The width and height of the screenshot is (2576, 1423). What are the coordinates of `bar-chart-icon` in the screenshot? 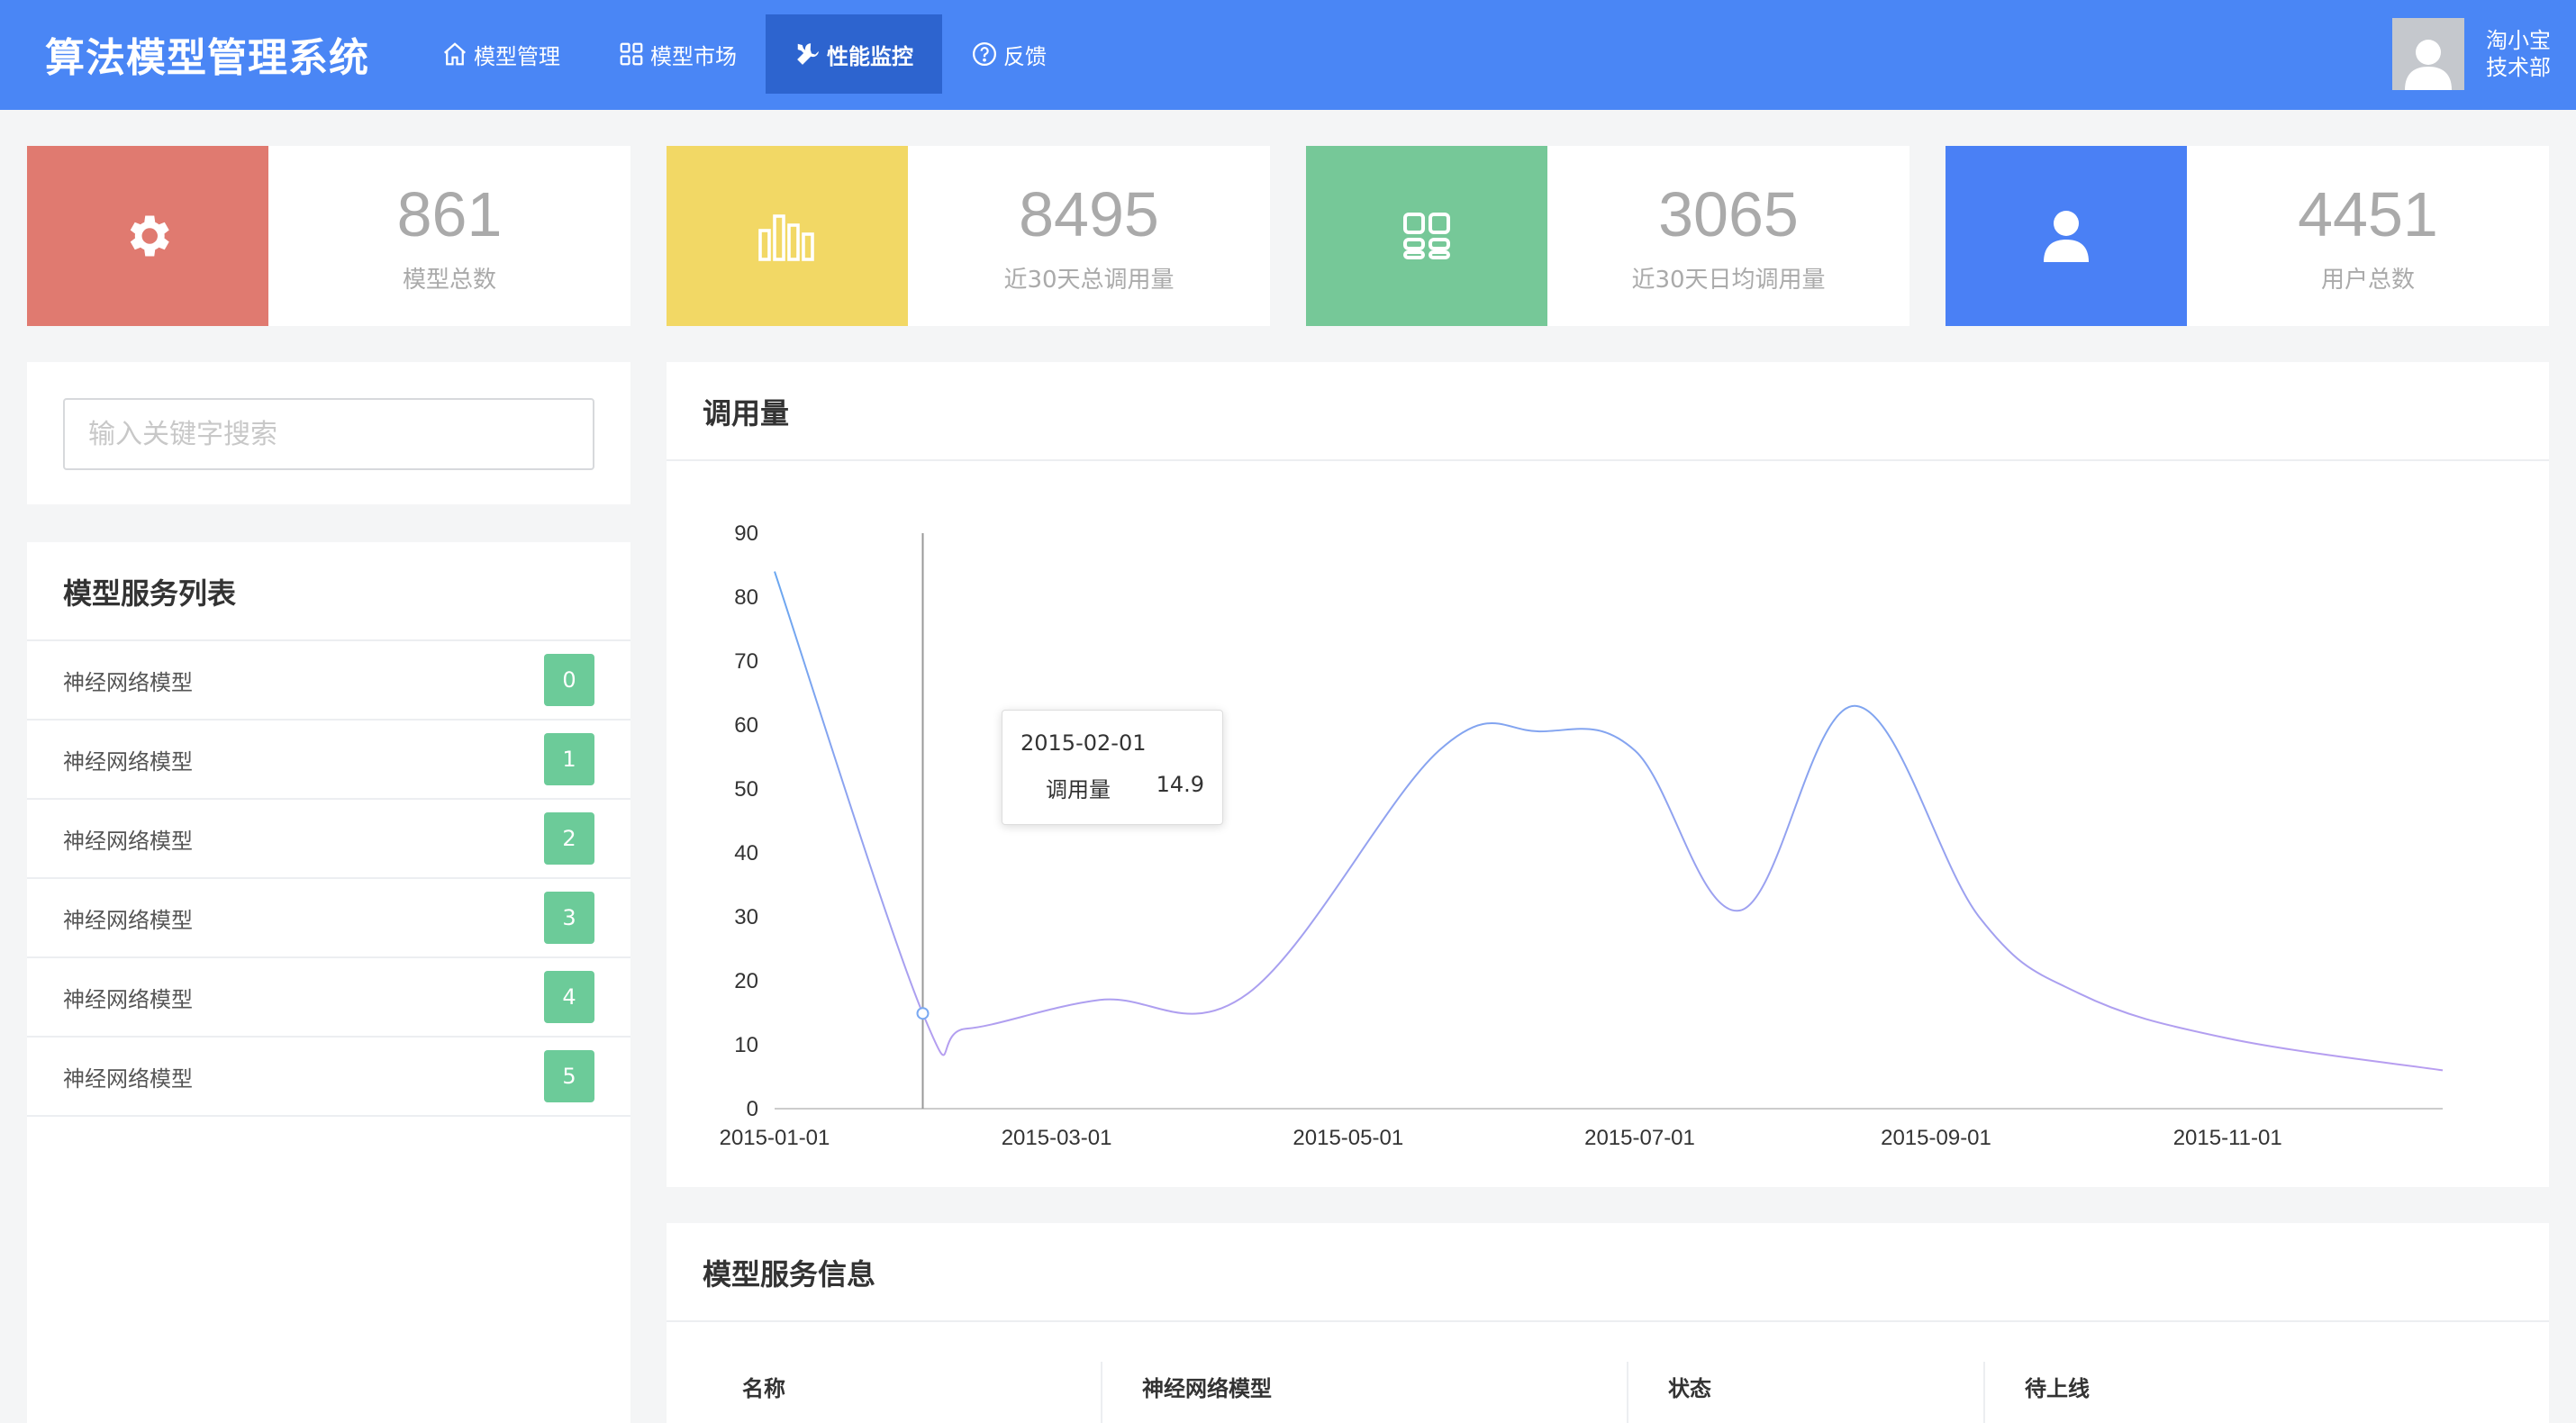 It's located at (786, 237).